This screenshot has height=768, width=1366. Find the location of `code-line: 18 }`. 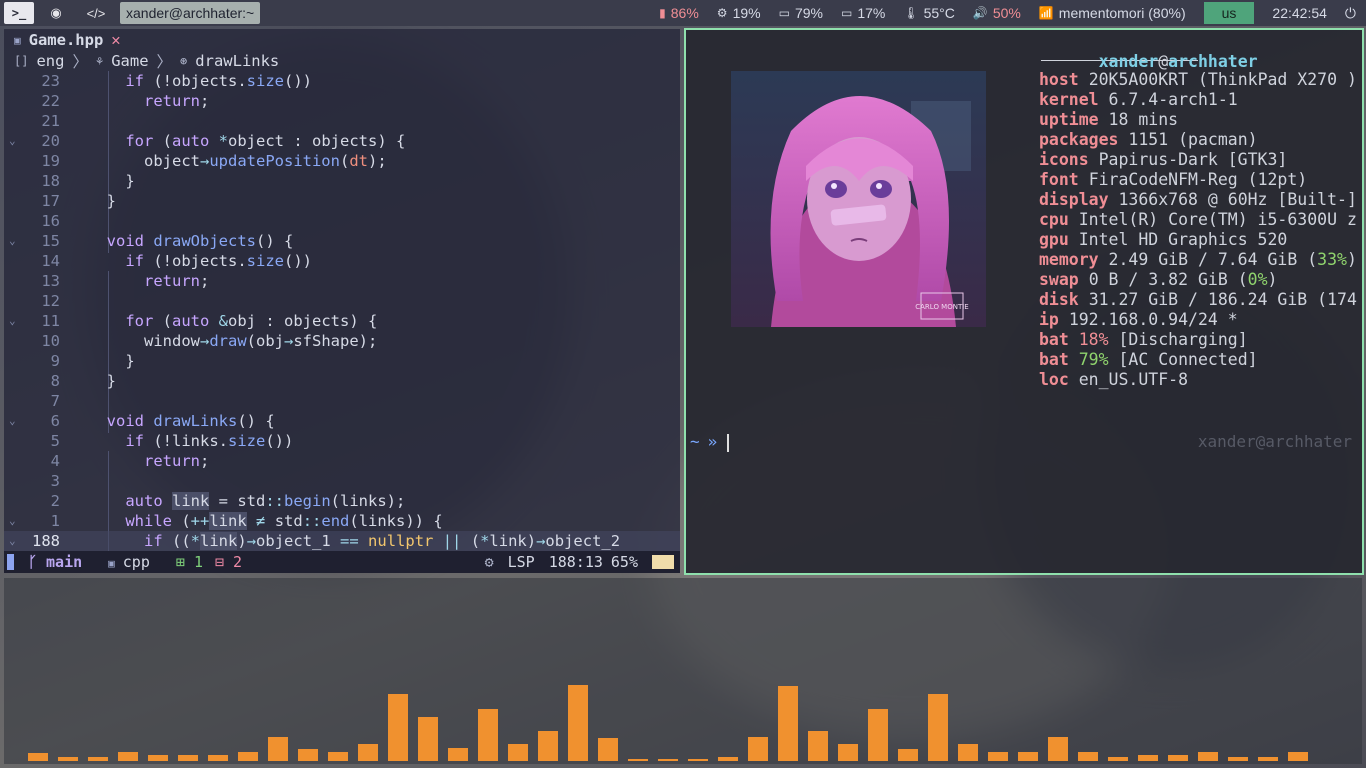

code-line: 18 } is located at coordinates (342, 181).